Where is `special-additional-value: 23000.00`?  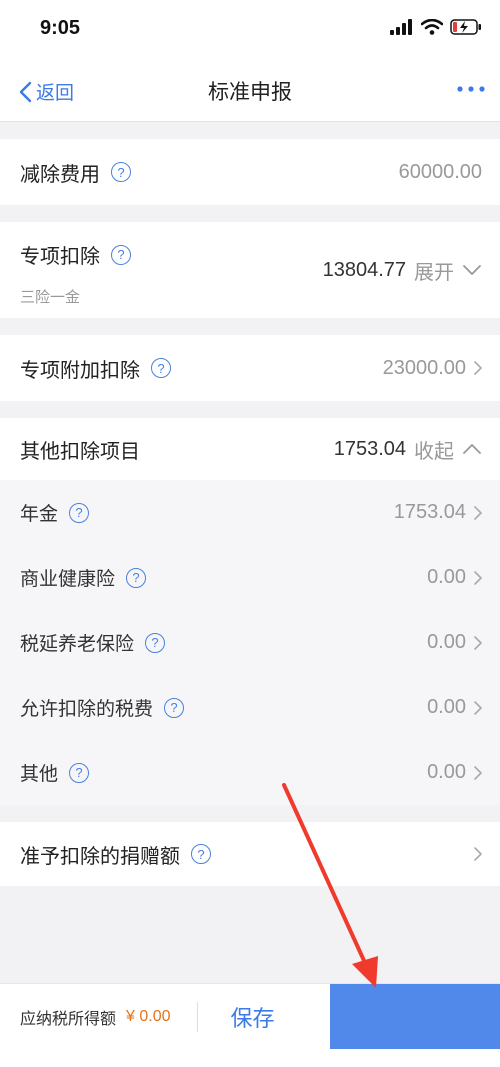
special-additional-value: 23000.00 is located at coordinates (432, 368).